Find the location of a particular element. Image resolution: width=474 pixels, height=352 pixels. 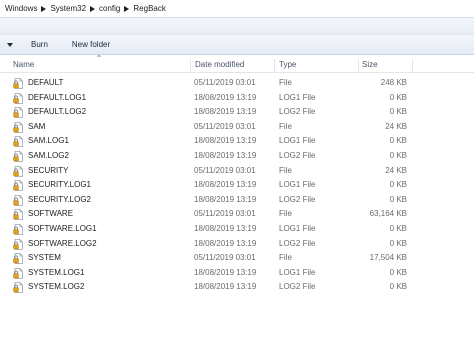

file-name: SECURITY.LOG2 is located at coordinates (59, 200).